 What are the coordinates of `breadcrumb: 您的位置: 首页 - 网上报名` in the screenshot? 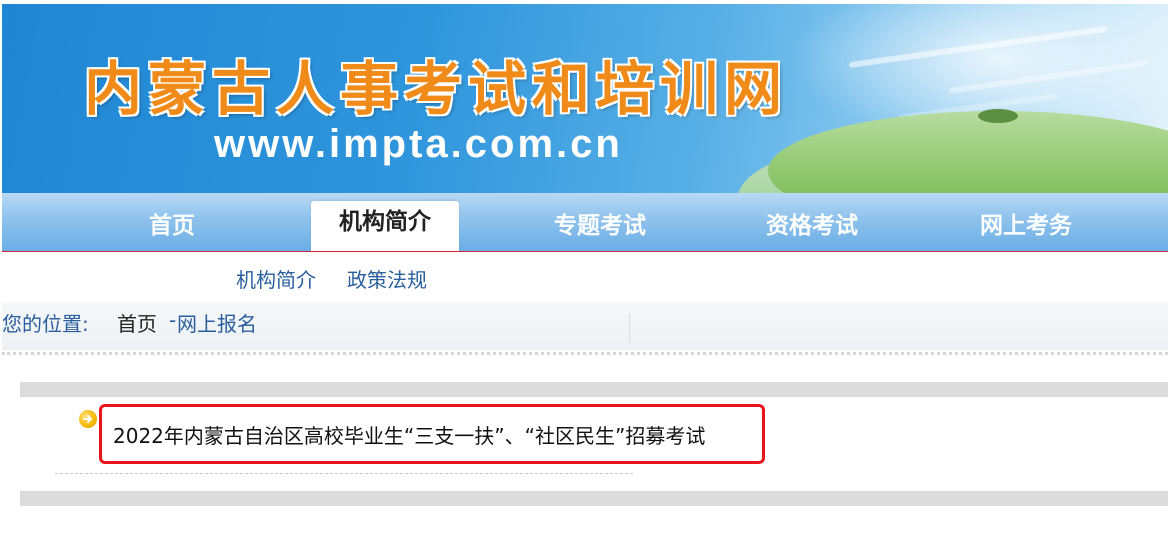 It's located at (585, 326).